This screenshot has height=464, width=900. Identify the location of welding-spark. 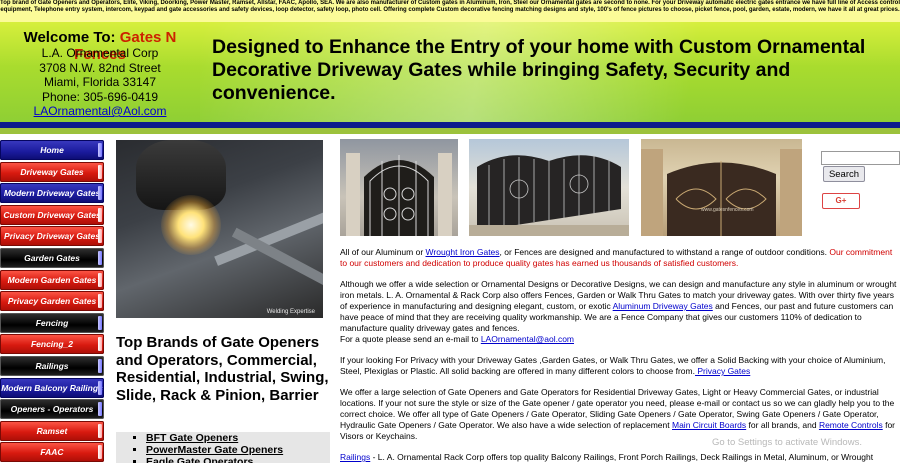
(191, 225).